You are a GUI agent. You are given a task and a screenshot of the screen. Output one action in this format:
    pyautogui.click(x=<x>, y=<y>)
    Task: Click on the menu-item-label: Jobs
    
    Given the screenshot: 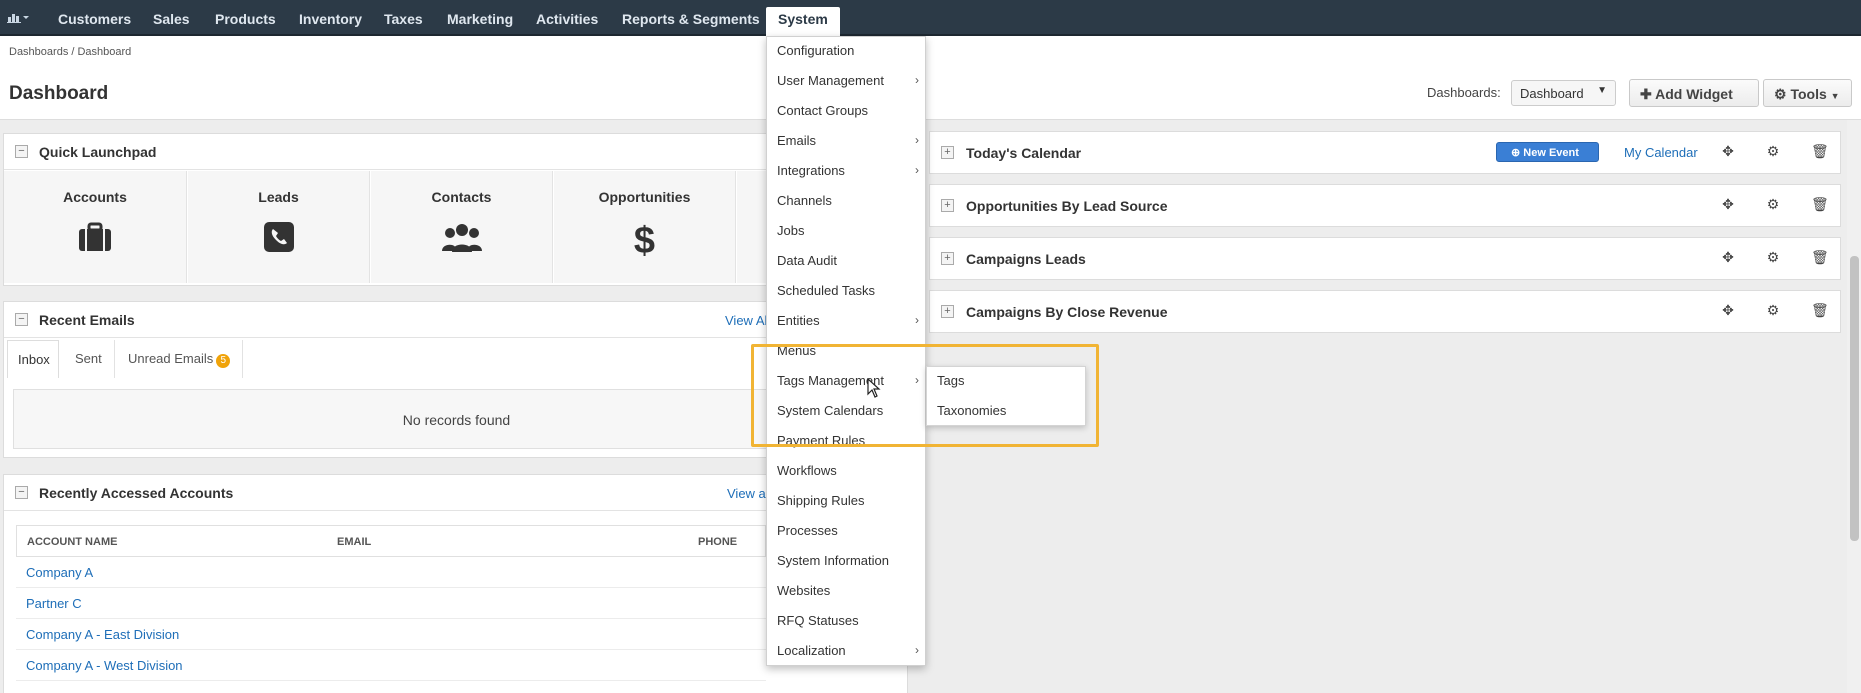 What is the action you would take?
    pyautogui.click(x=791, y=230)
    